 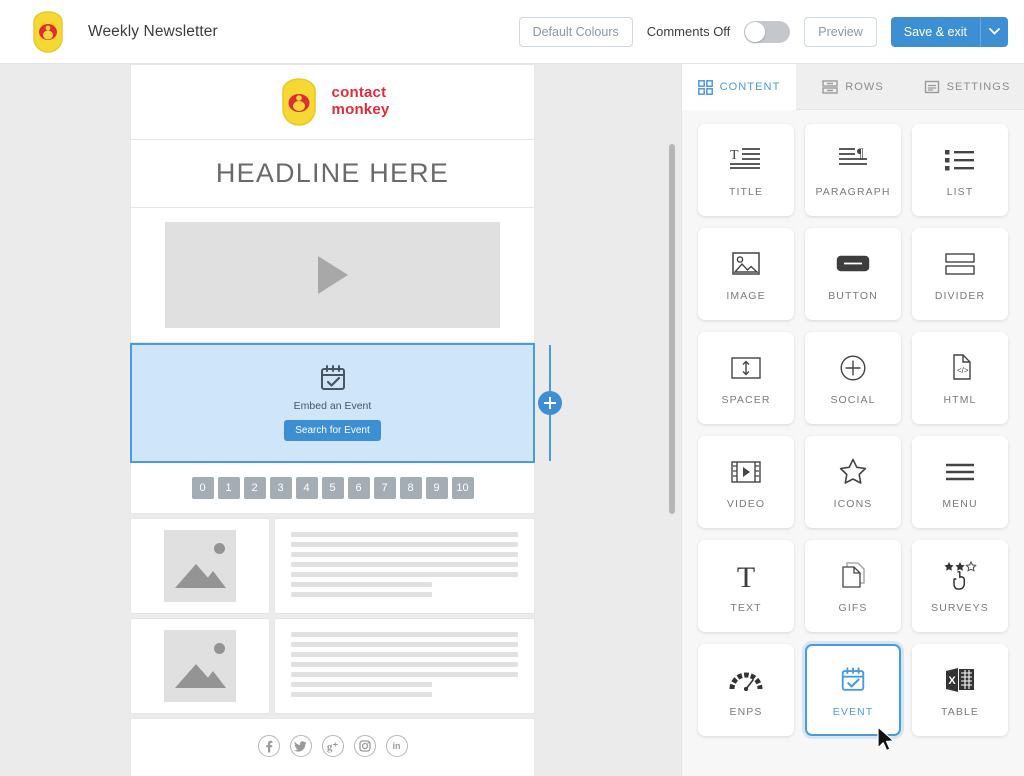 I want to click on email-nps-scale-block: 0 1 2 3 4 5 6 7 8 9 10, so click(x=332, y=488).